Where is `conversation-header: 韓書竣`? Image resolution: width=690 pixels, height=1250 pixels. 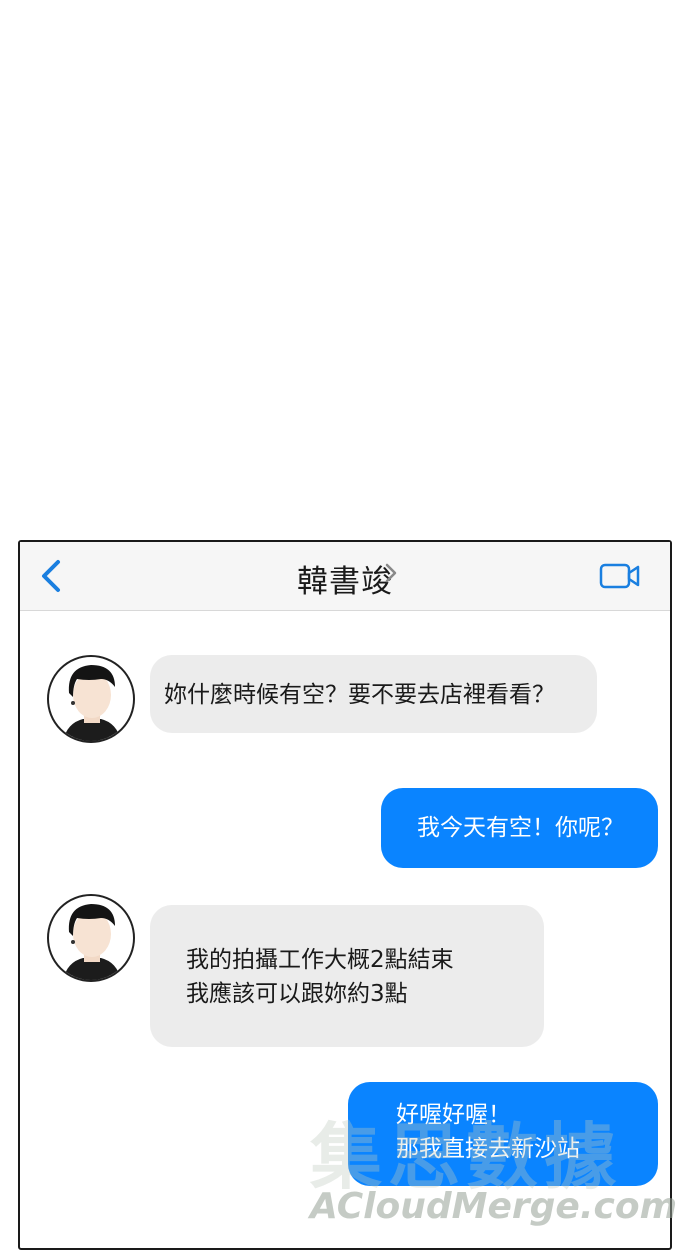
conversation-header: 韓書竣 is located at coordinates (345, 576).